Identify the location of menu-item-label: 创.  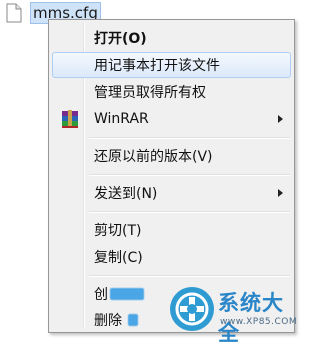
(101, 295).